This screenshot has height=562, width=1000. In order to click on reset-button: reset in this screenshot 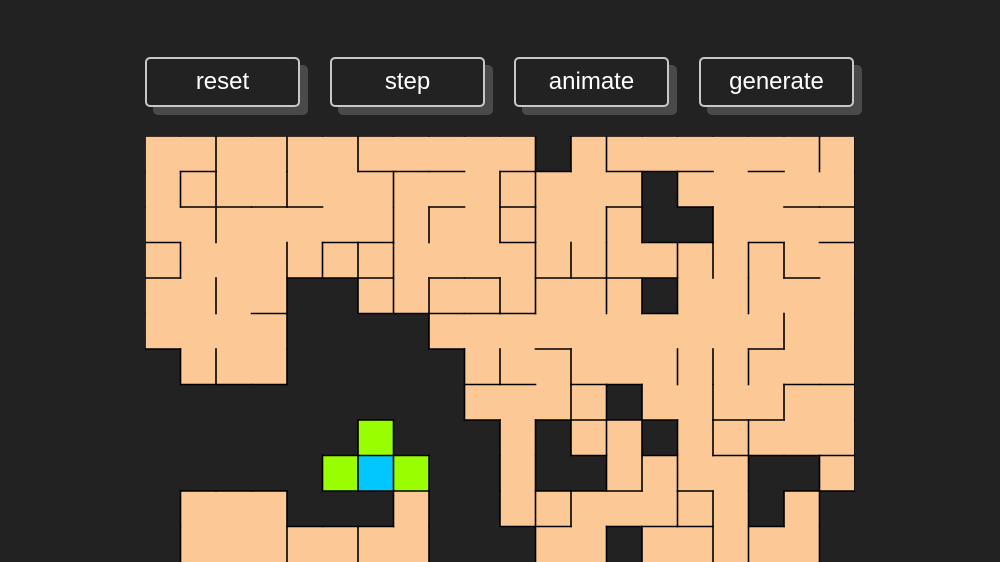, I will do `click(222, 82)`.